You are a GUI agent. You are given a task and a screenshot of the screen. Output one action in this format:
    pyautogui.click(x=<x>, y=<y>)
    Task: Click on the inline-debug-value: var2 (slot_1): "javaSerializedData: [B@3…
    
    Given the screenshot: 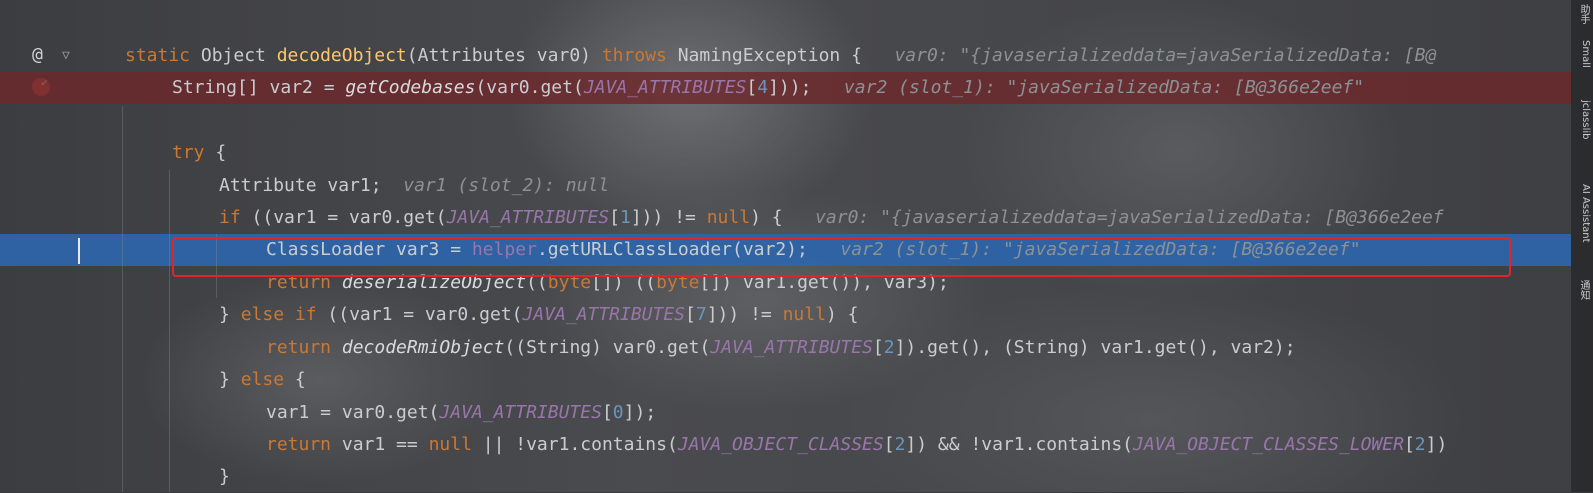 What is the action you would take?
    pyautogui.click(x=1088, y=87)
    